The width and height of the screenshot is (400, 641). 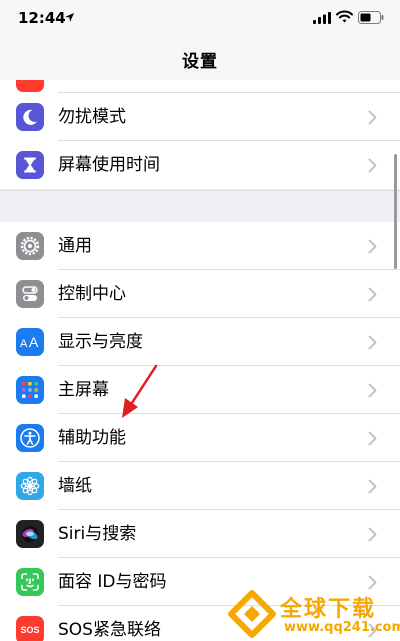 I want to click on watermark: 全球下载 www.qq241.com, so click(x=312, y=614).